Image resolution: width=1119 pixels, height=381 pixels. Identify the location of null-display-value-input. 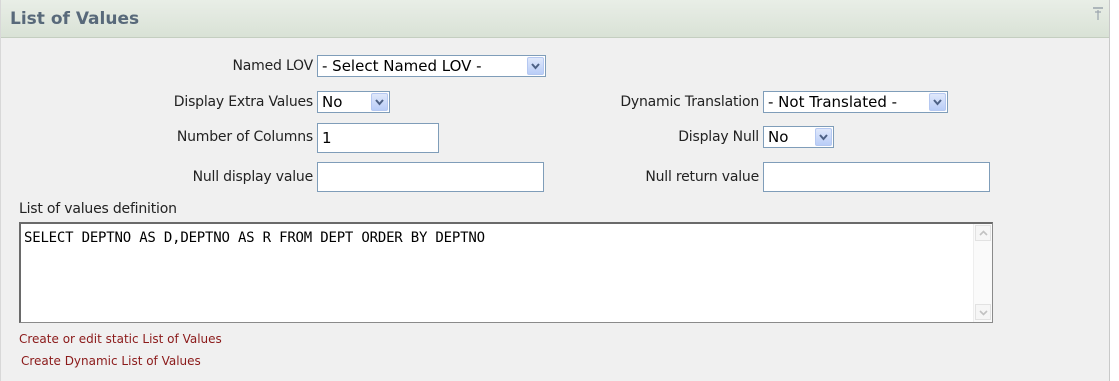
(430, 177).